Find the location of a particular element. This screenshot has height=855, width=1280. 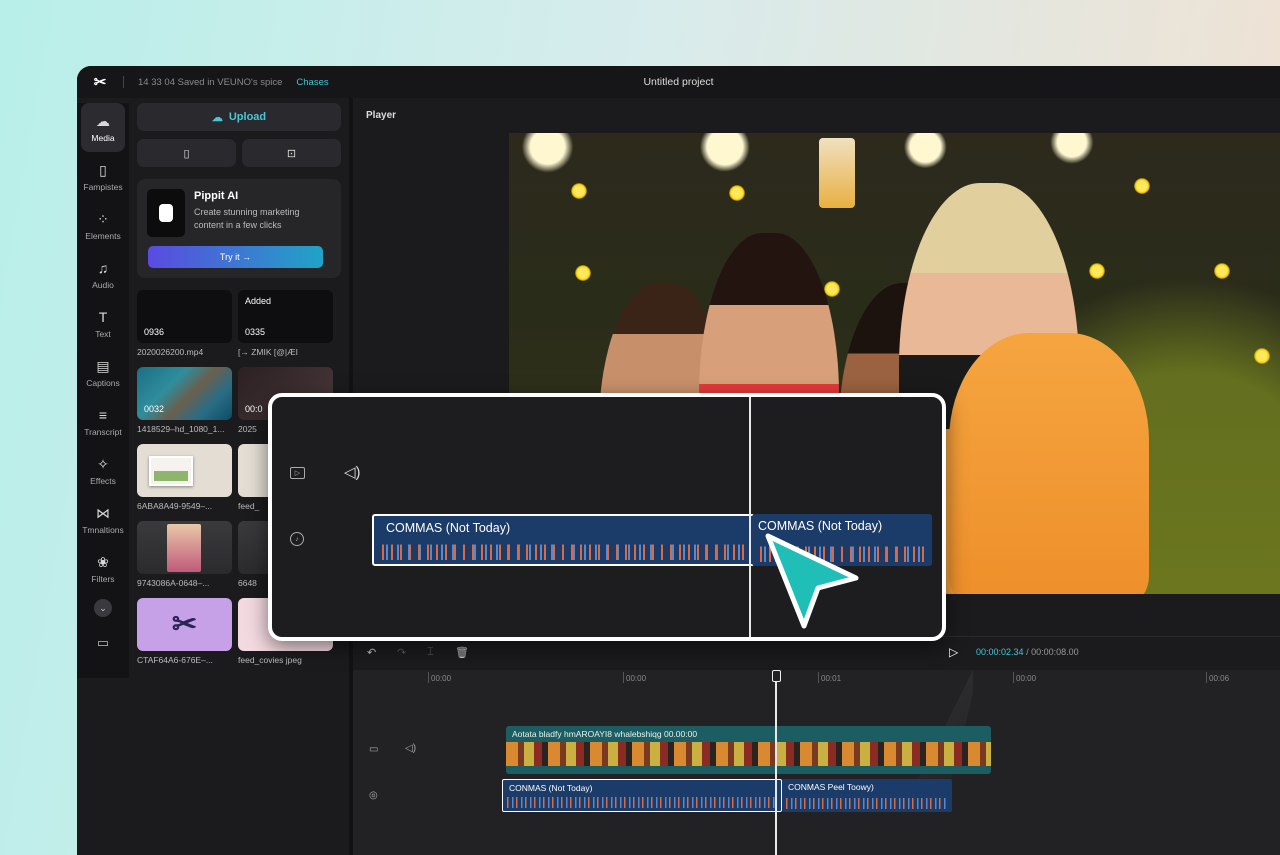

media-item: Added 0335 [→ ZMIK [@|ÆI is located at coordinates (285, 328).